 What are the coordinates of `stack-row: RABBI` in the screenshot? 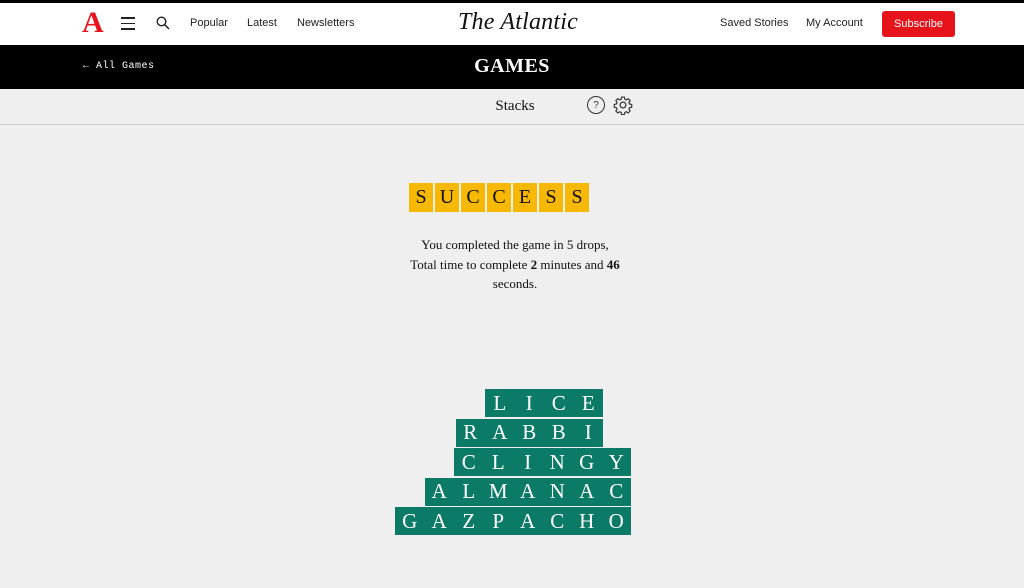 It's located at (529, 432).